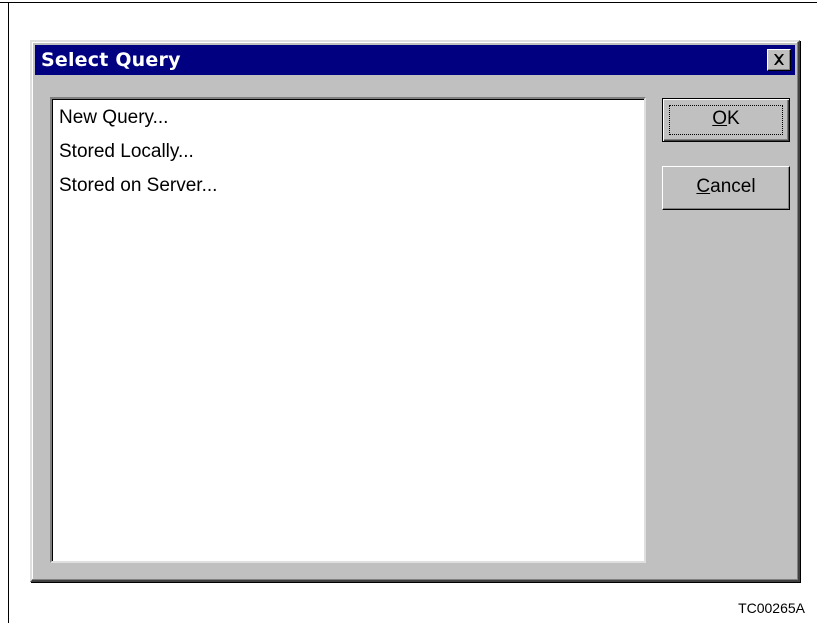 The image size is (817, 623). I want to click on figure-id-label: TC00265A, so click(771, 608).